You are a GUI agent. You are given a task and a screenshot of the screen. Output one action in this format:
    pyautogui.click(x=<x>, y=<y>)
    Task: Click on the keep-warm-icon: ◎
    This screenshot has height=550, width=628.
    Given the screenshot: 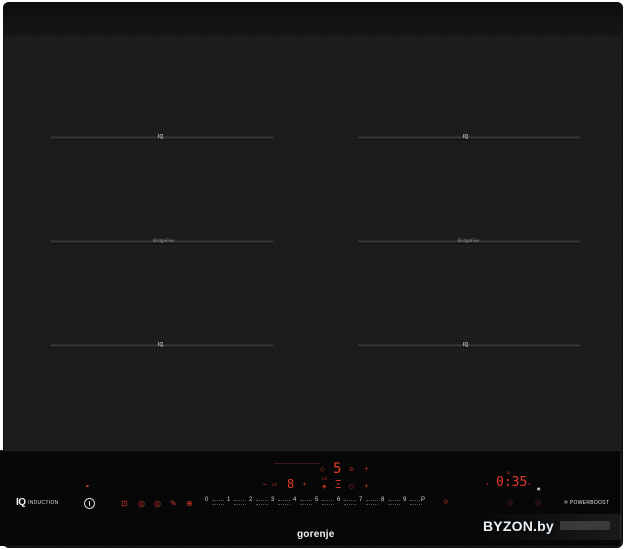 What is the action you would take?
    pyautogui.click(x=141, y=503)
    